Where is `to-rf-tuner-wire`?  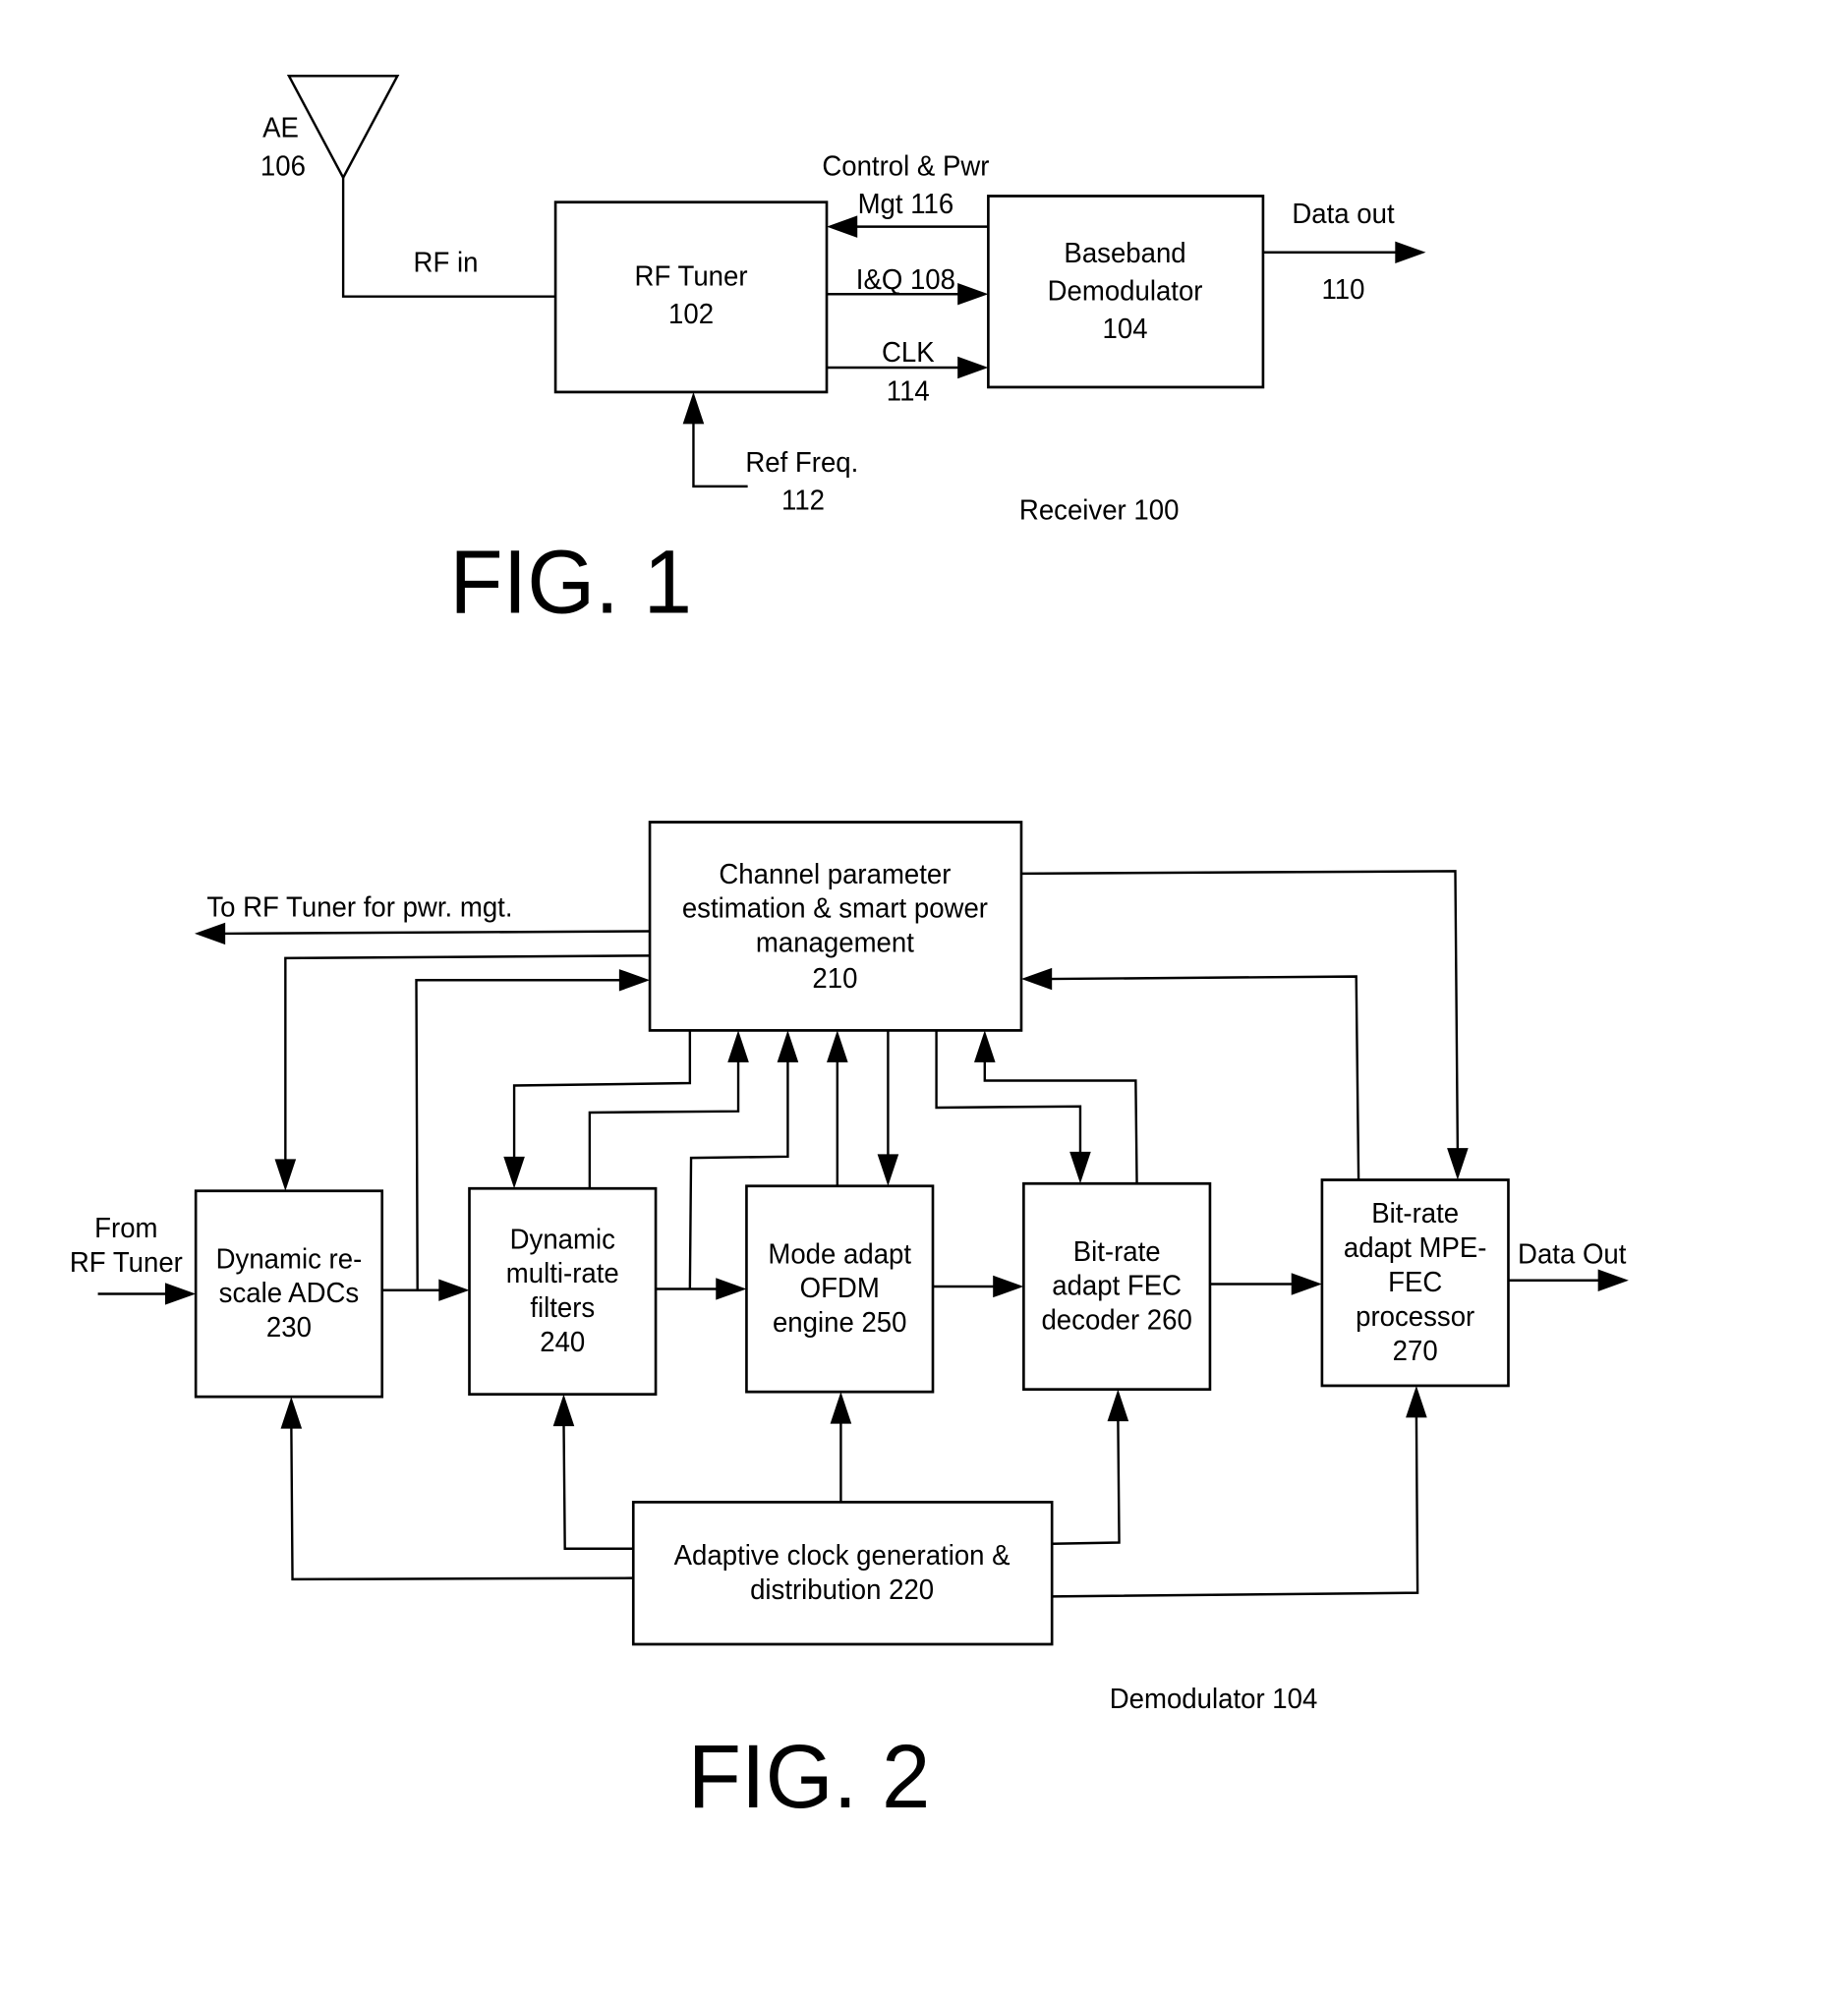
to-rf-tuner-wire is located at coordinates (436, 933).